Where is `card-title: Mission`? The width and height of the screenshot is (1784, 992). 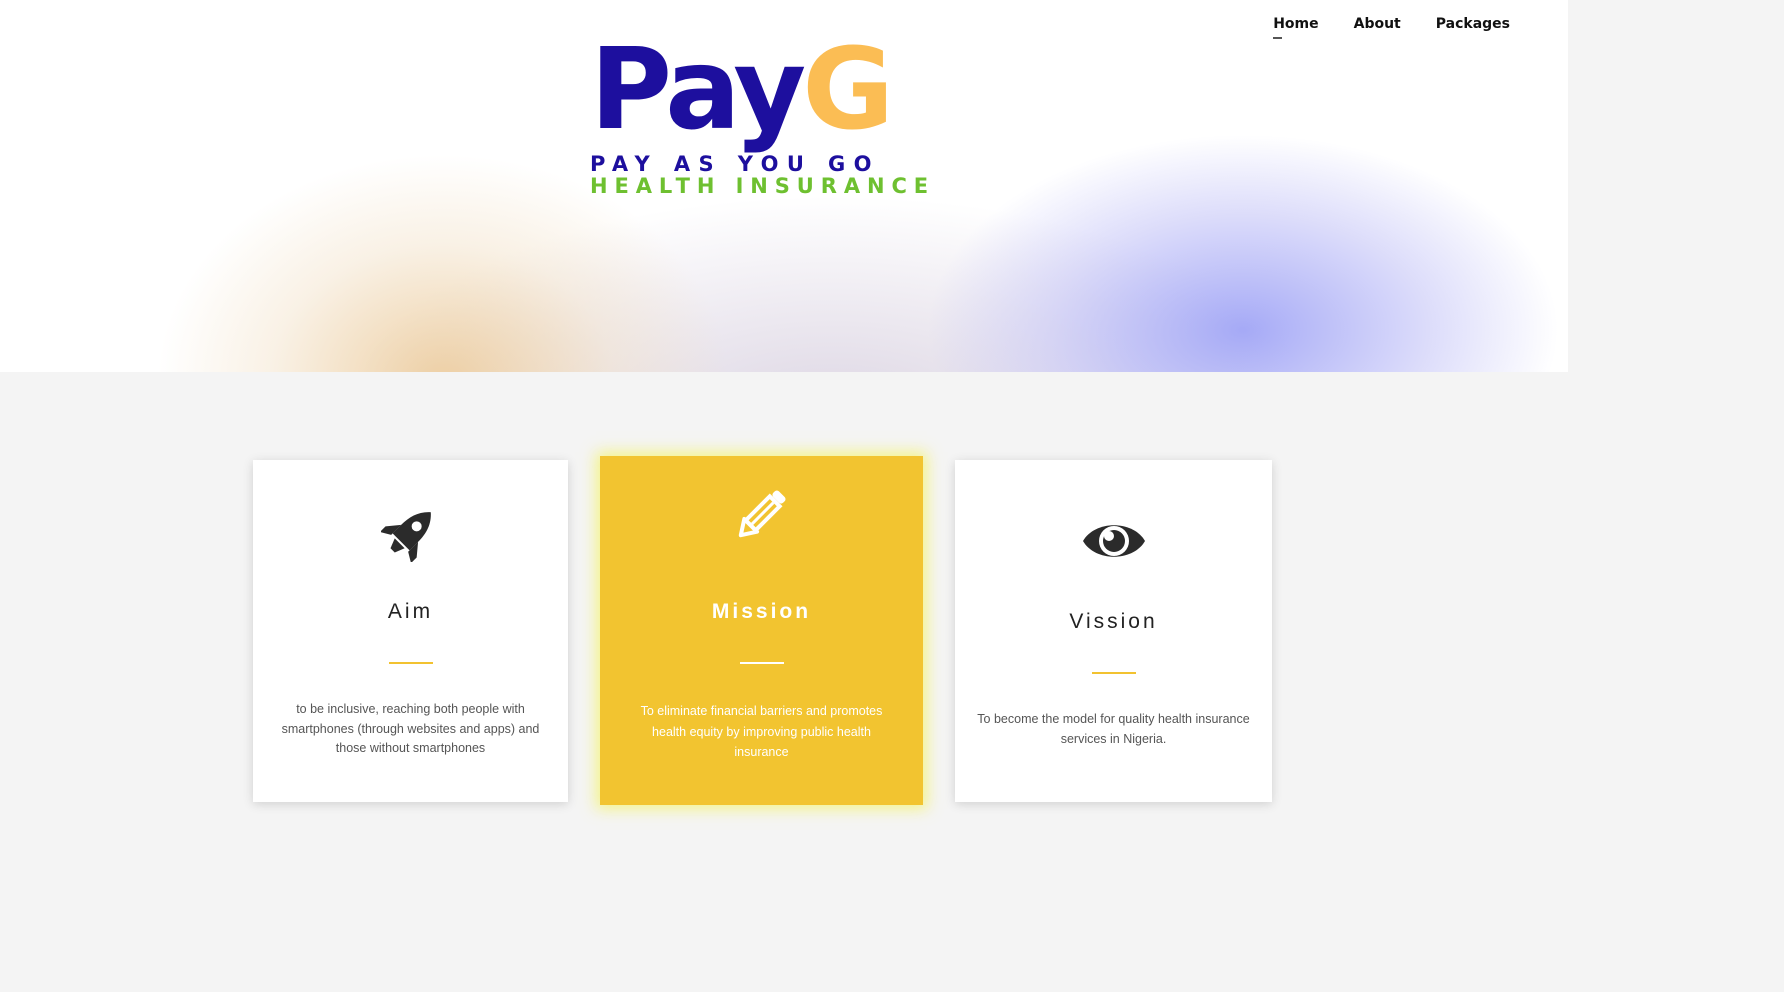
card-title: Mission is located at coordinates (761, 611).